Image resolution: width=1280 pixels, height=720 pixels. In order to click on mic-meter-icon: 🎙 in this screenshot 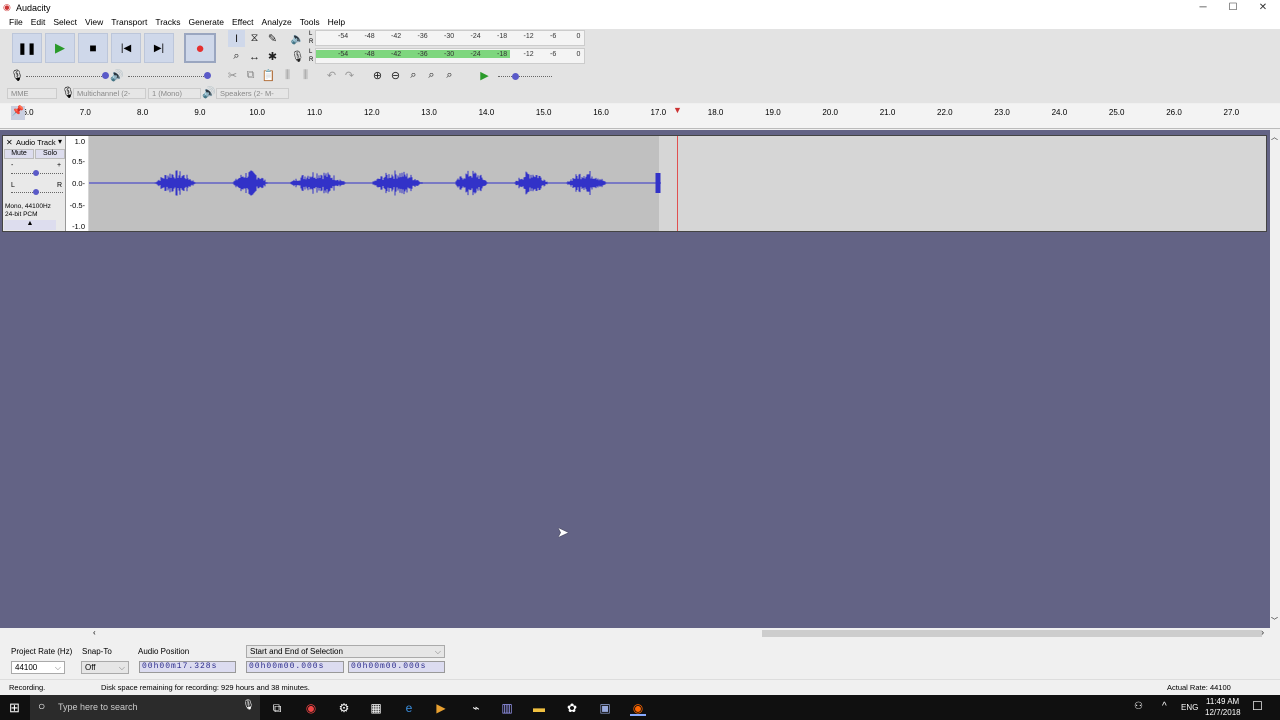, I will do `click(297, 56)`.